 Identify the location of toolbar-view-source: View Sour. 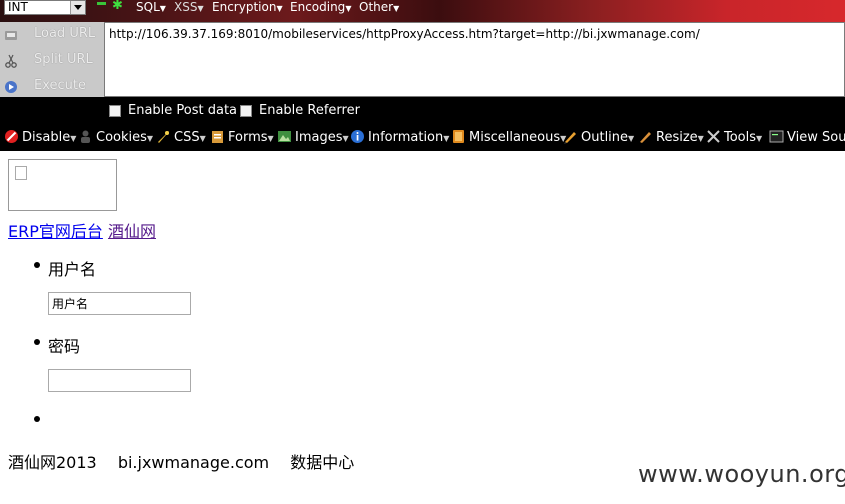
(807, 138).